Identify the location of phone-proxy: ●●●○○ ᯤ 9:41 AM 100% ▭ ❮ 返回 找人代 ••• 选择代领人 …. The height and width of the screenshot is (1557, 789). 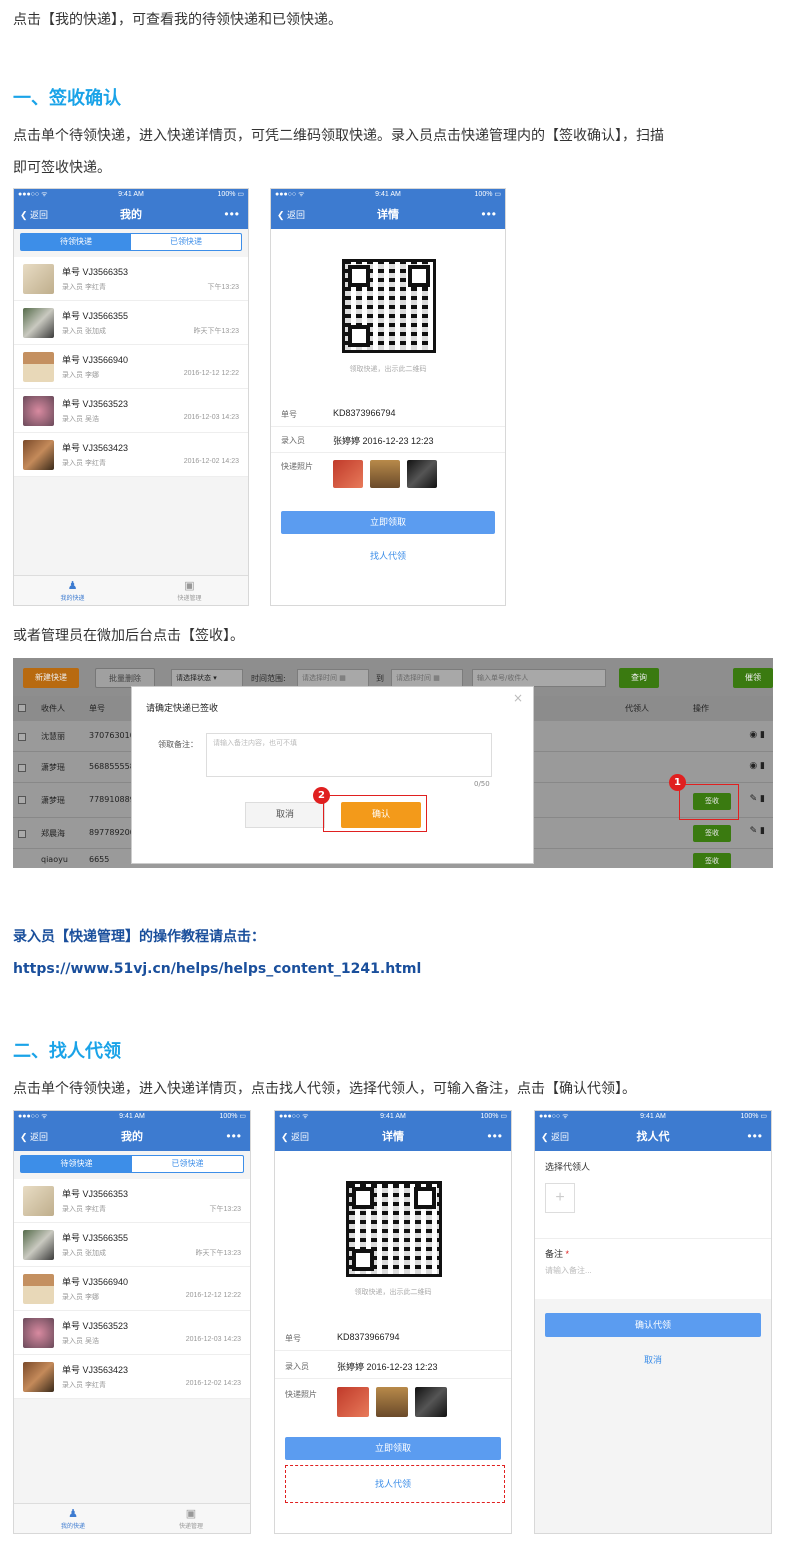
(653, 1322).